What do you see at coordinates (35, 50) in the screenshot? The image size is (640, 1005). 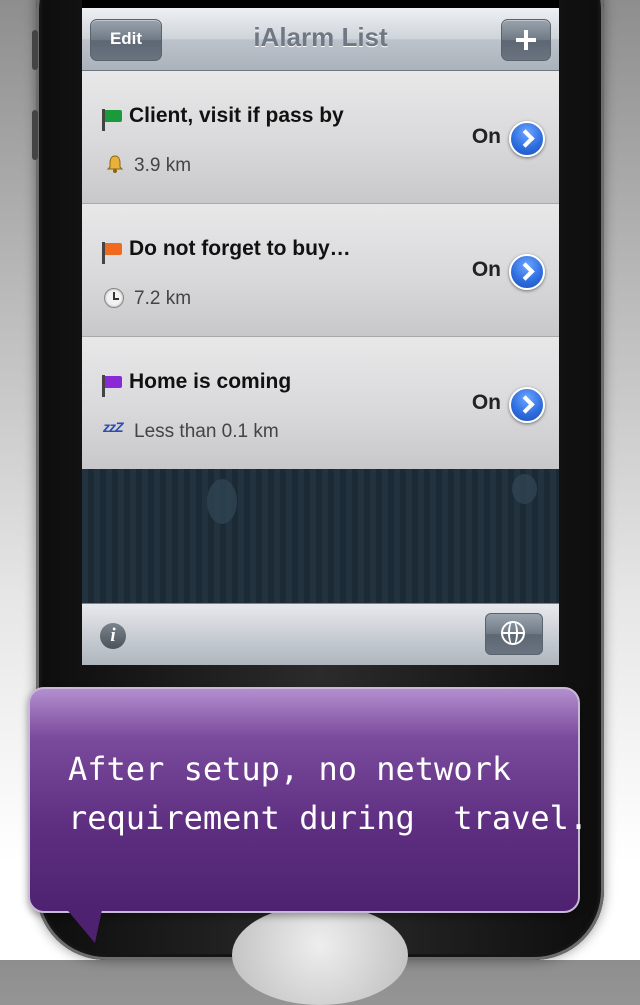 I see `ringer-switch` at bounding box center [35, 50].